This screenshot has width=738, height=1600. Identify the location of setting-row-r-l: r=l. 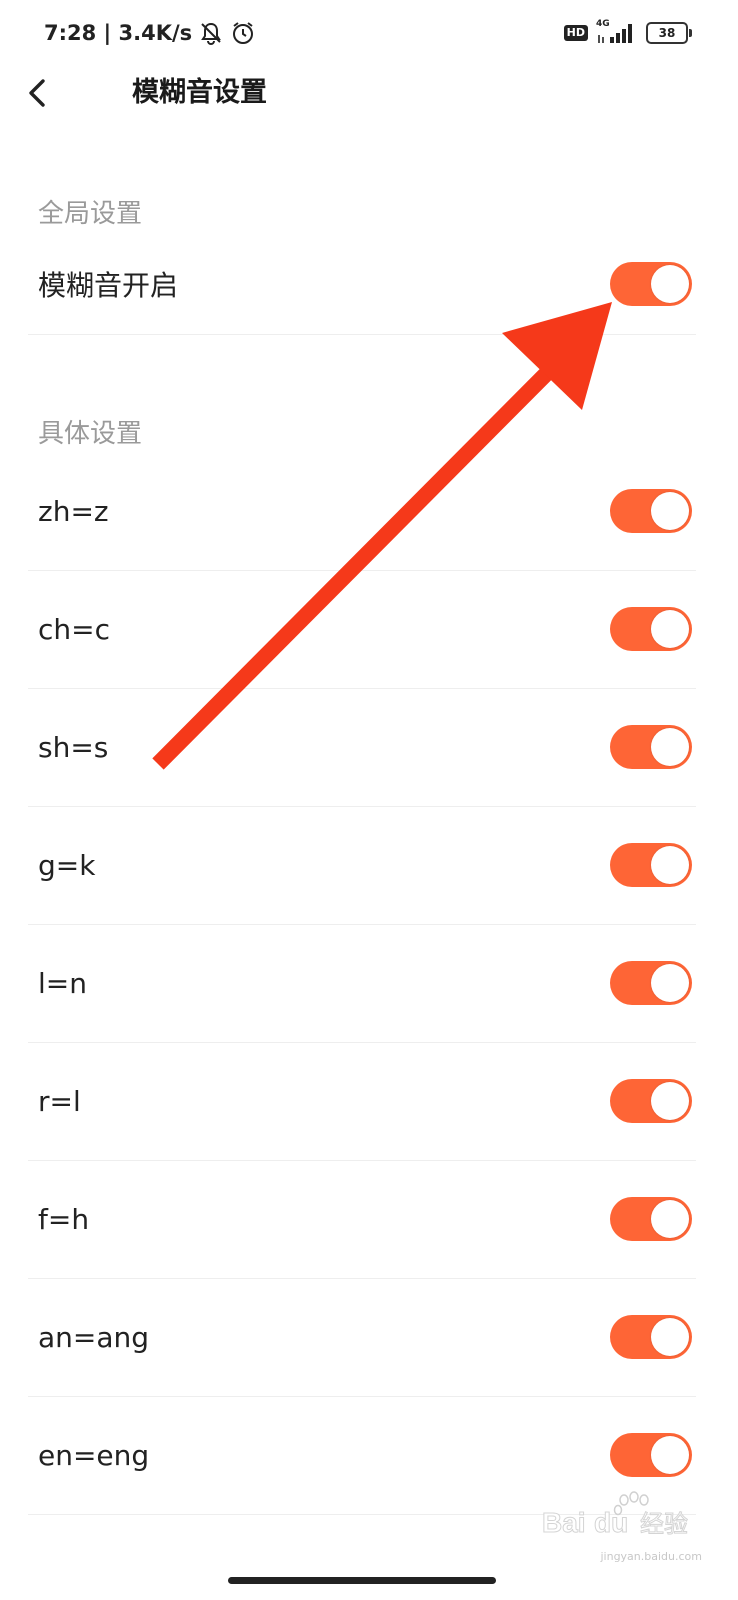
(362, 1101).